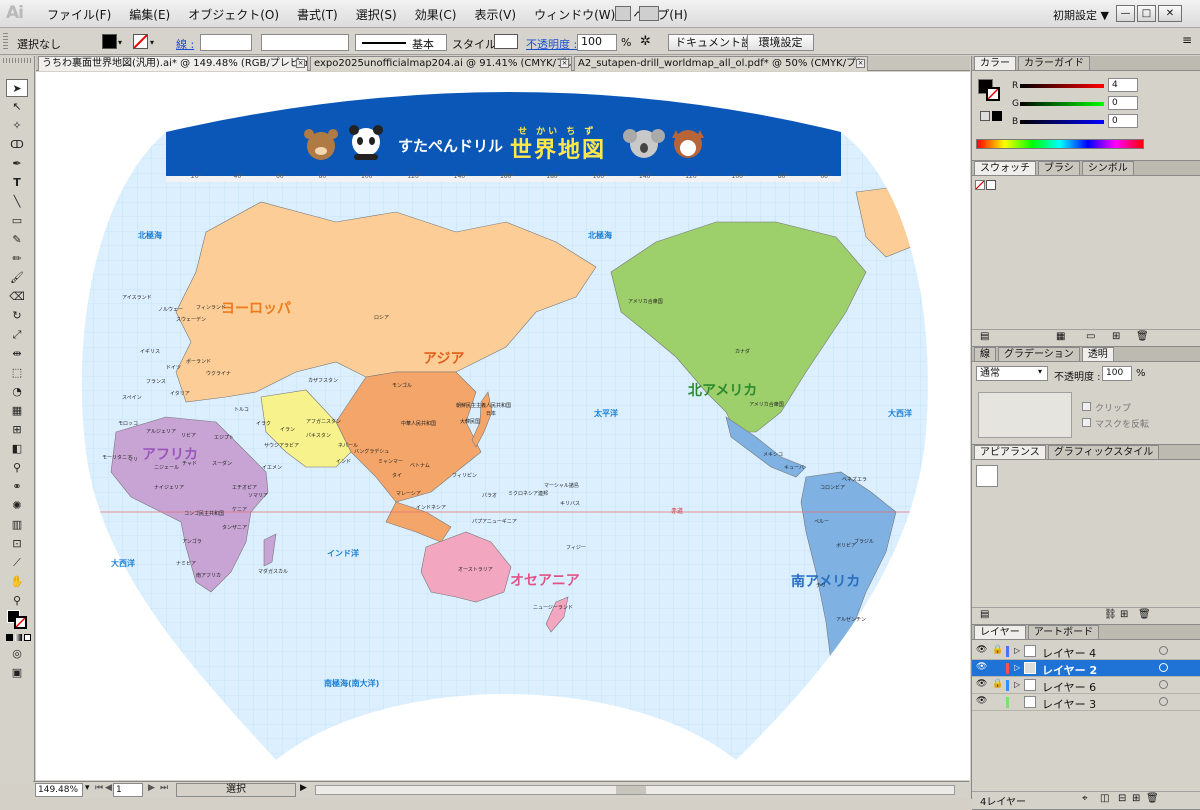 This screenshot has height=810, width=1200. What do you see at coordinates (317, 14) in the screenshot?
I see `menu-type: 書式(T)` at bounding box center [317, 14].